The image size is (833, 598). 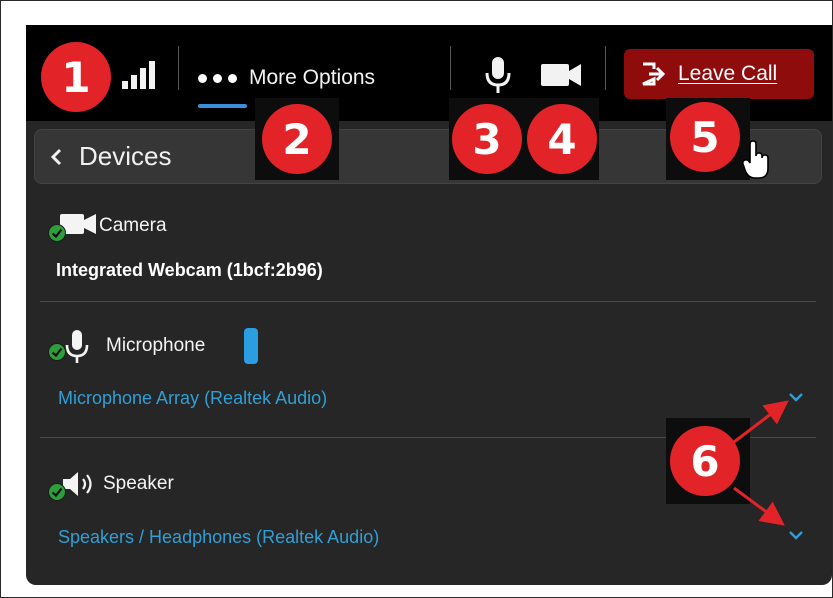 I want to click on more-options-button: More Options, so click(x=287, y=83).